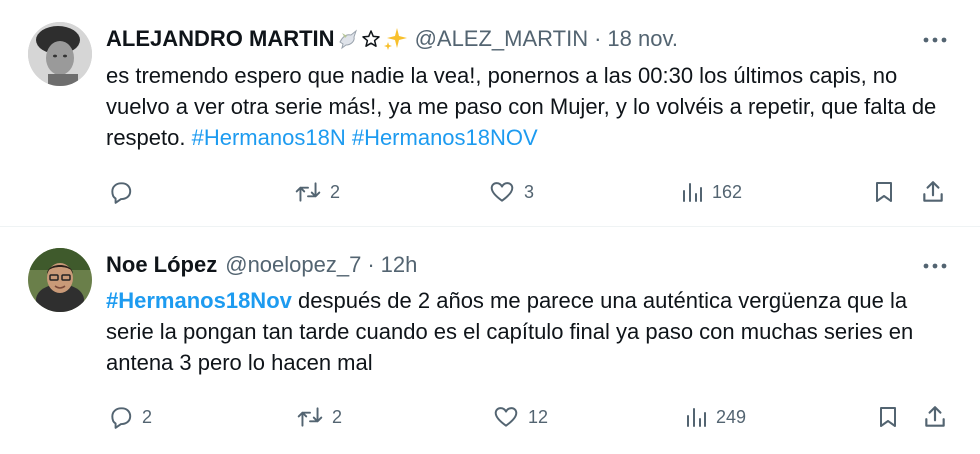 The image size is (980, 454). I want to click on author-name: Noe López, so click(161, 265).